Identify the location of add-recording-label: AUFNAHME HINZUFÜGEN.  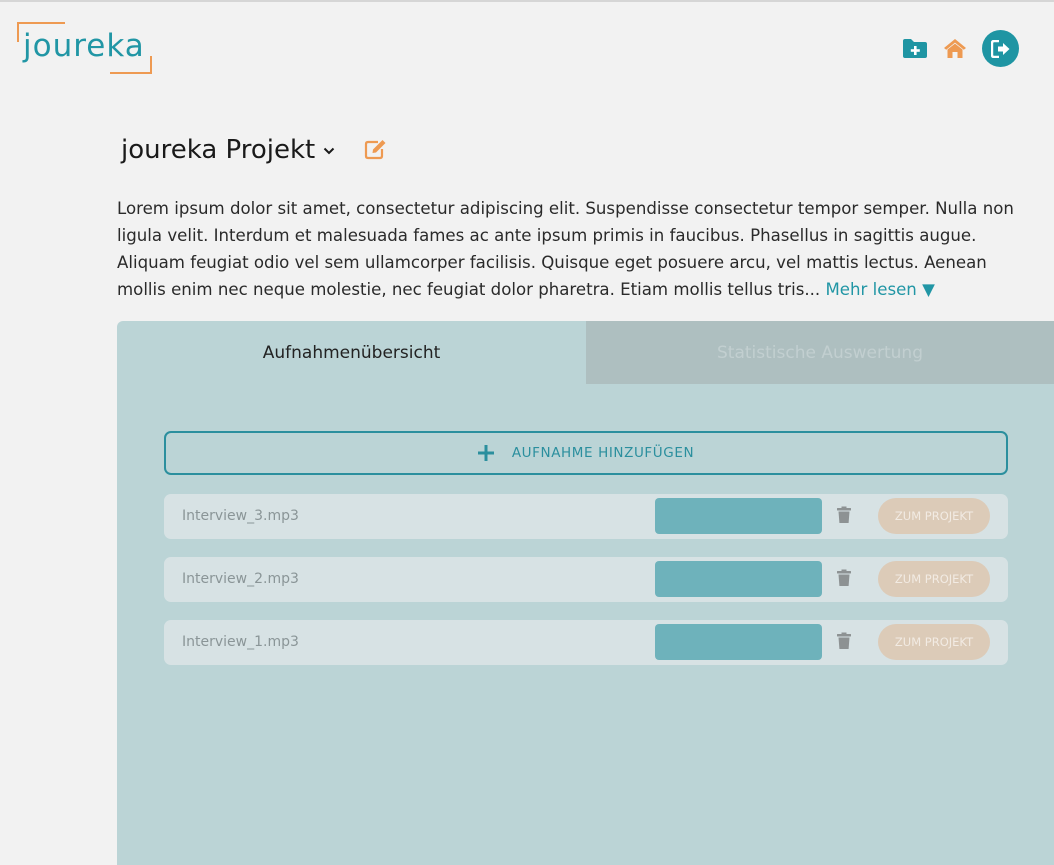
(603, 453).